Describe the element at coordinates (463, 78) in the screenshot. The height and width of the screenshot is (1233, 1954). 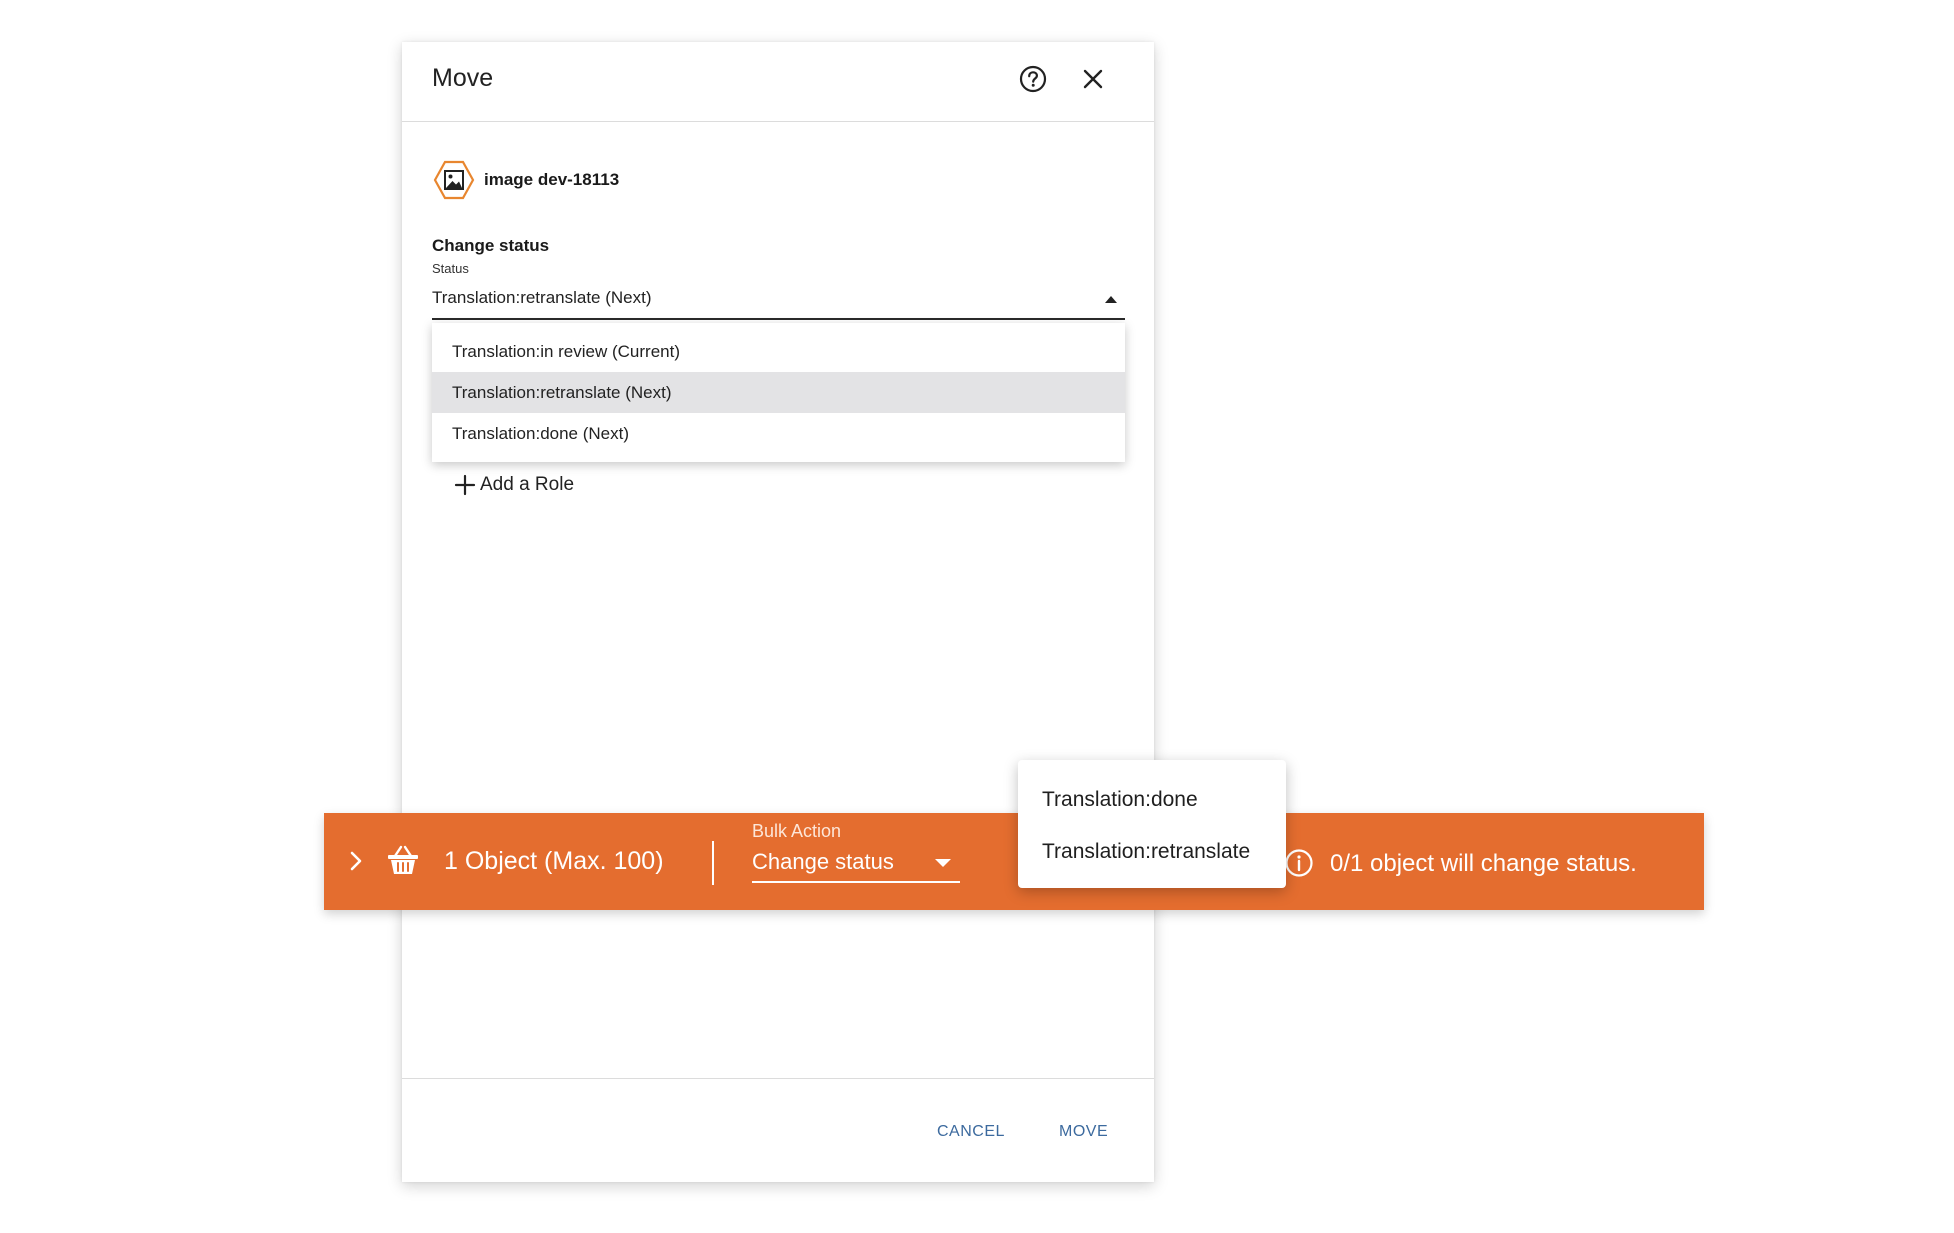
I see `dialog-title: Move` at that location.